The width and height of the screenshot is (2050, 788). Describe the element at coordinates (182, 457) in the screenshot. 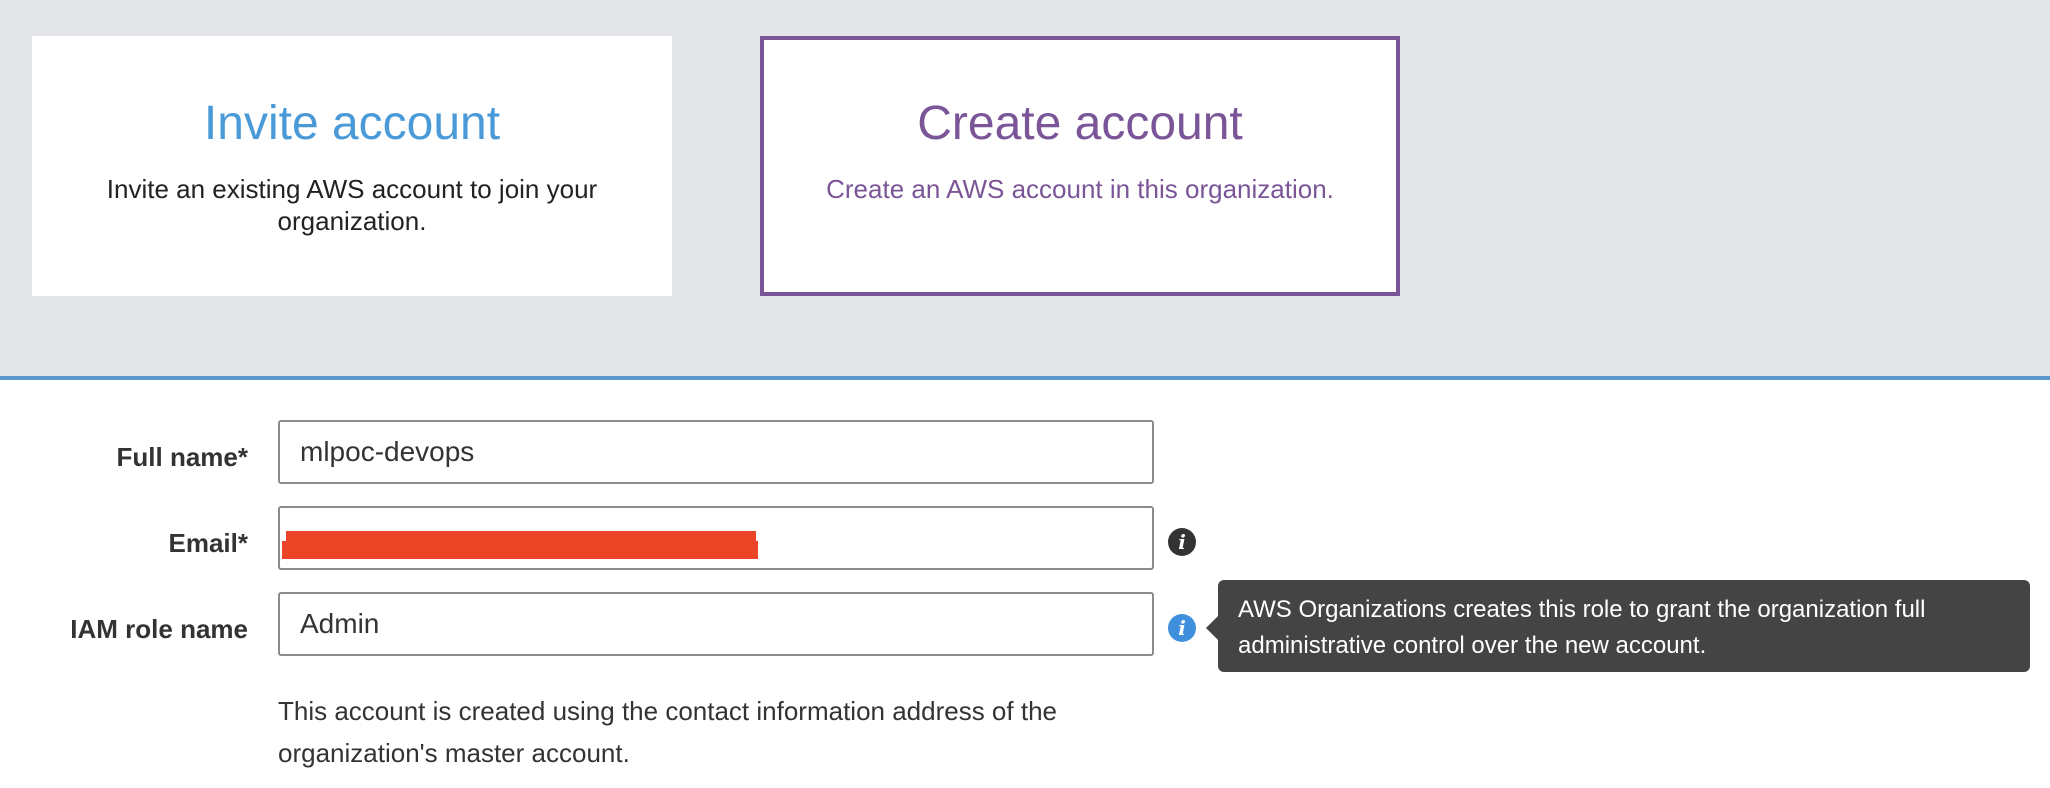

I see `full-name-label: Full name*` at that location.